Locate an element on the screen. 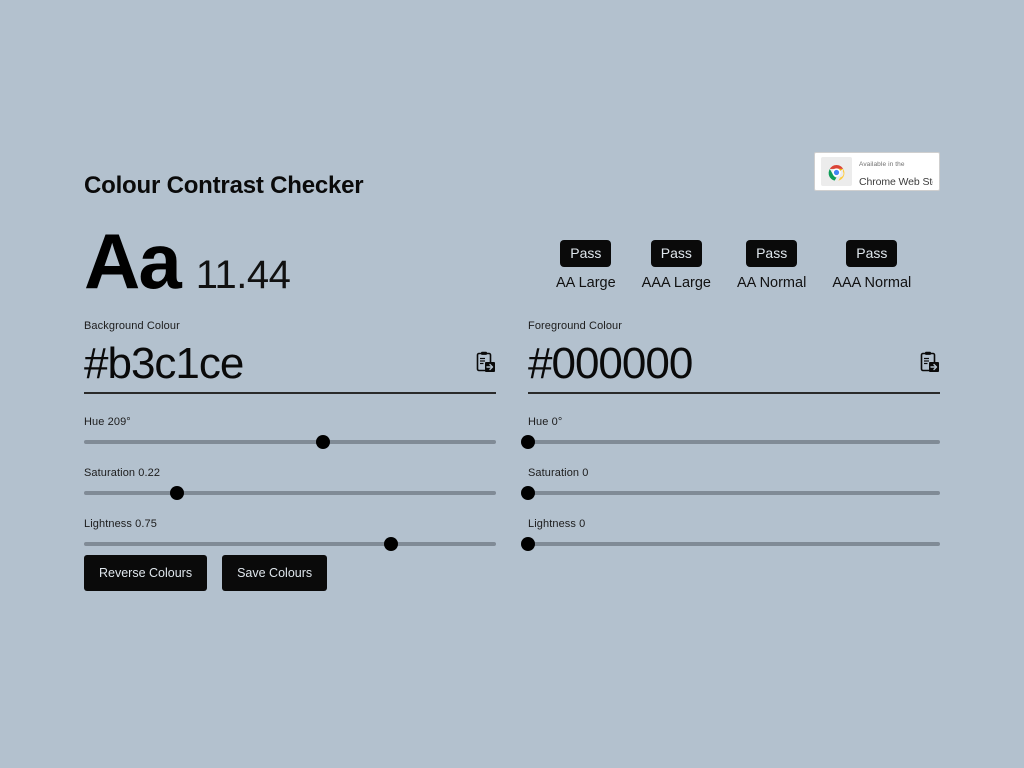  foreground-saturation-group: Saturation 0 is located at coordinates (730, 483).